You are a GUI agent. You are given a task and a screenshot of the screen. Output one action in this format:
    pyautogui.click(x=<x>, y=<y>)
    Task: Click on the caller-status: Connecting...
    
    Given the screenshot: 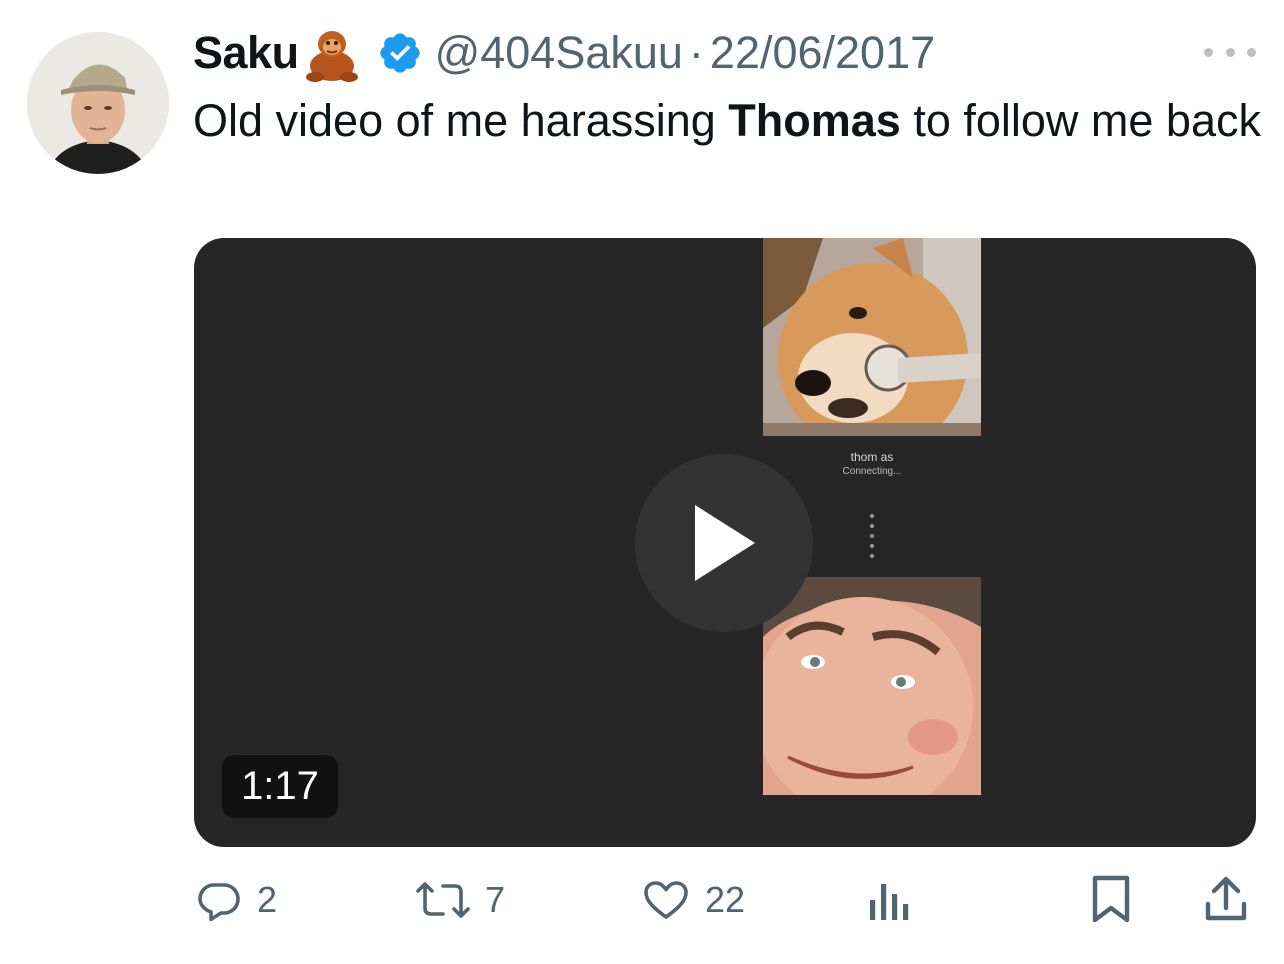 What is the action you would take?
    pyautogui.click(x=872, y=471)
    